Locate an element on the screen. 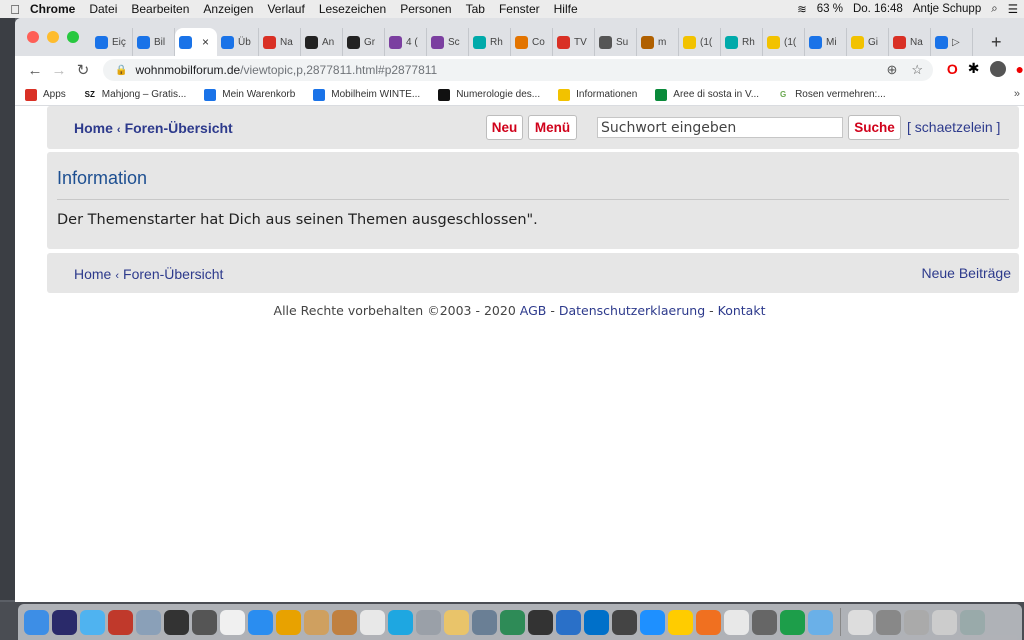 This screenshot has width=1024, height=640. agb-link: AGB is located at coordinates (533, 310).